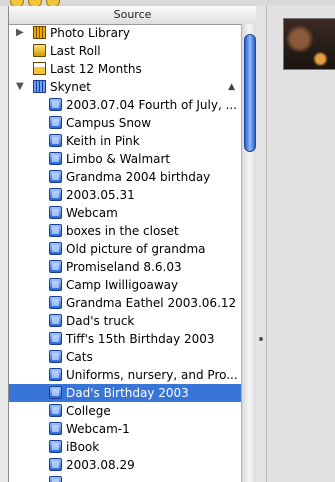 The height and width of the screenshot is (482, 335). Describe the element at coordinates (261, 339) in the screenshot. I see `splitter-grip-icon` at that location.